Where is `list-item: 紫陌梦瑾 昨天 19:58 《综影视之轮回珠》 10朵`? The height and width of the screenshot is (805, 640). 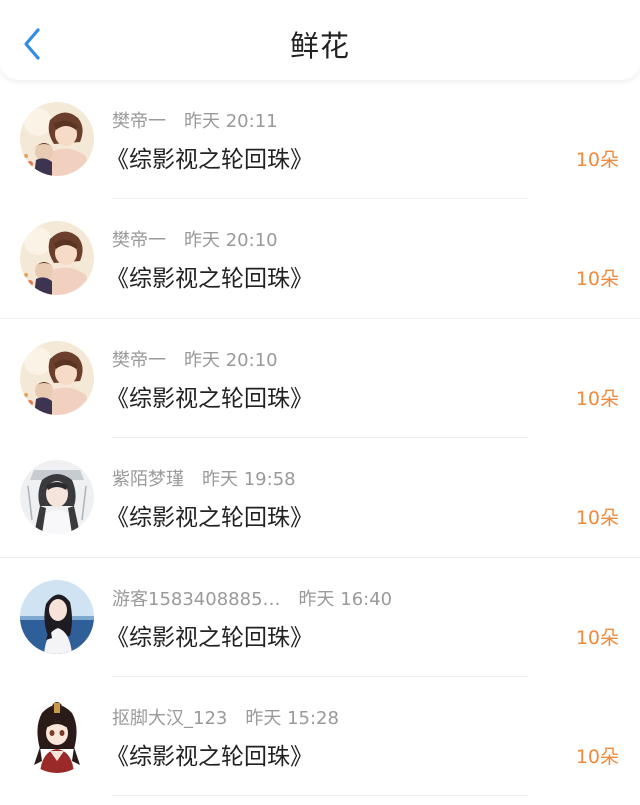 list-item: 紫陌梦瑾 昨天 19:58 《综影视之轮回珠》 10朵 is located at coordinates (320, 498).